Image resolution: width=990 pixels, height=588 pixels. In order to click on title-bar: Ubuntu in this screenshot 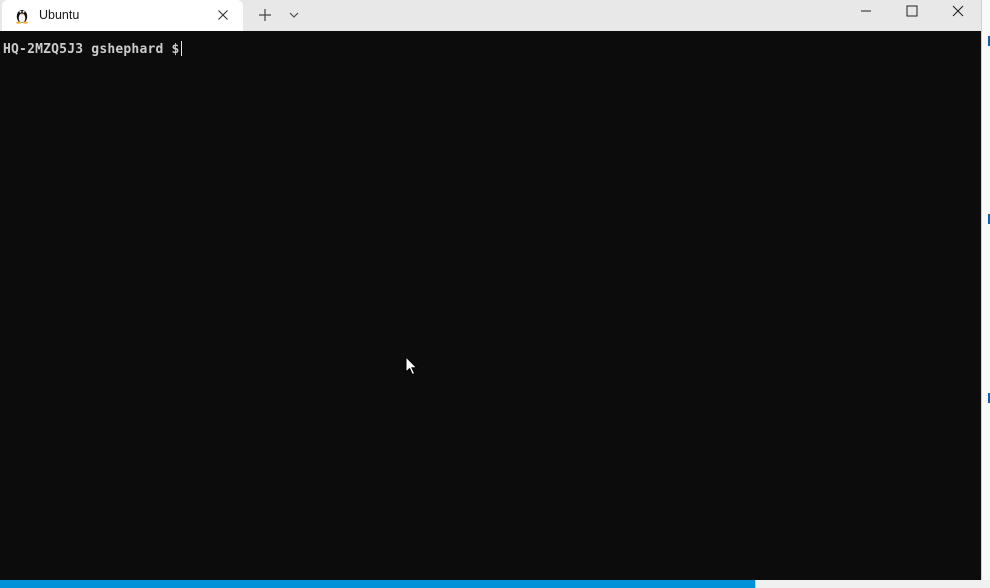, I will do `click(490, 15)`.